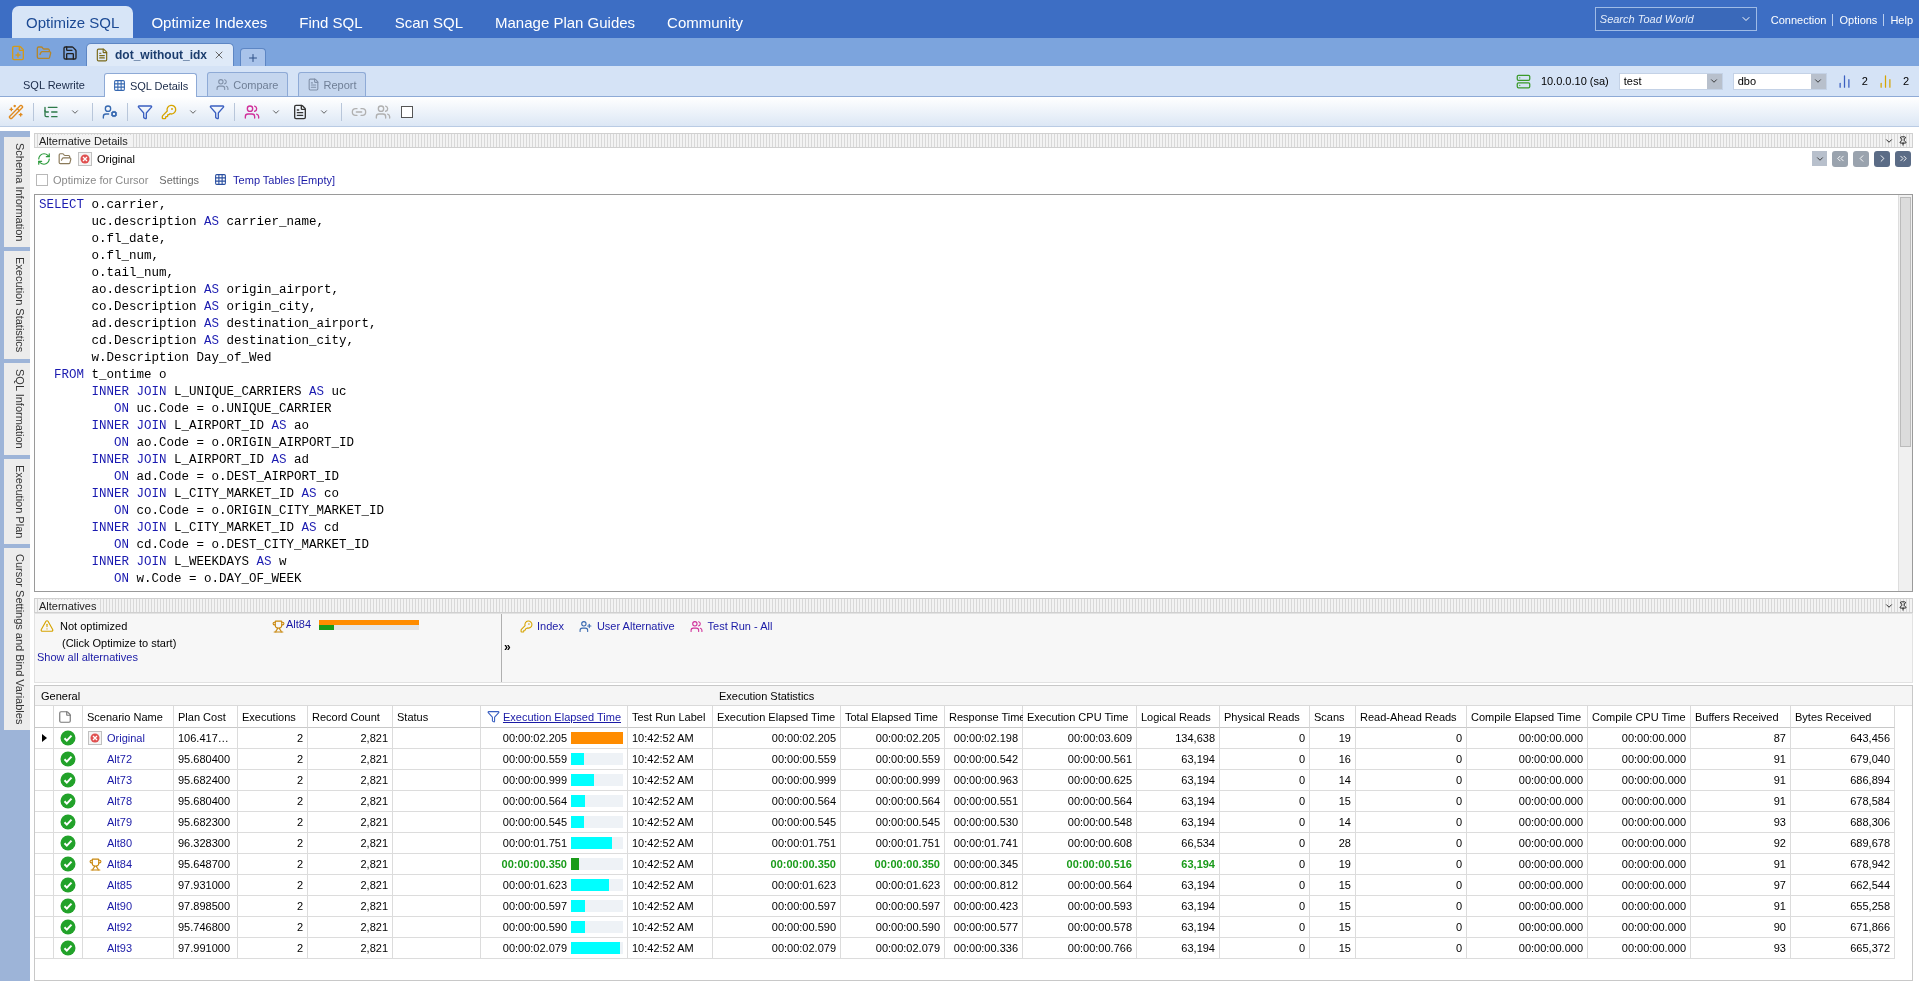 The image size is (1919, 981). I want to click on nav-link: Options, so click(1858, 20).